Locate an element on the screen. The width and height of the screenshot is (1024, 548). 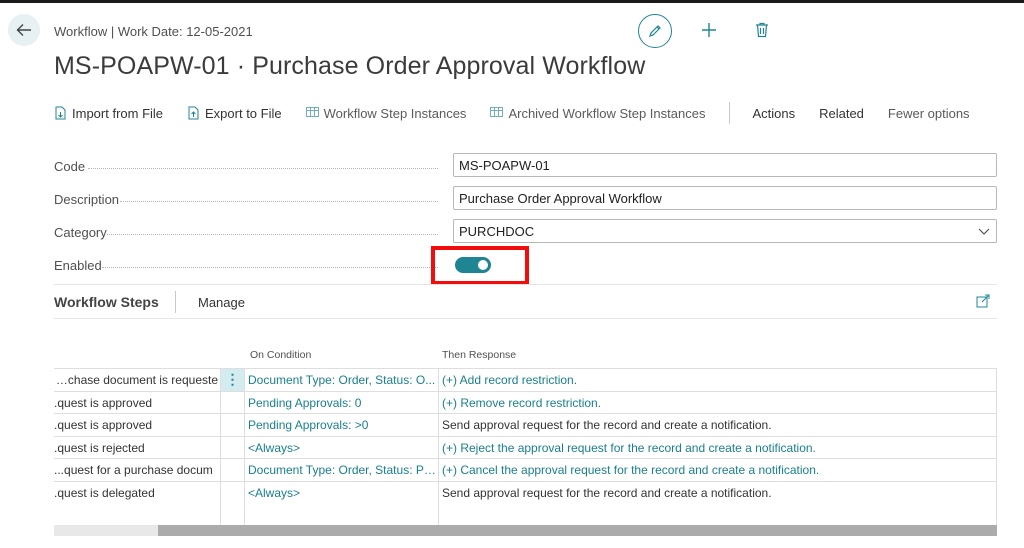
highlight-box is located at coordinates (480, 265).